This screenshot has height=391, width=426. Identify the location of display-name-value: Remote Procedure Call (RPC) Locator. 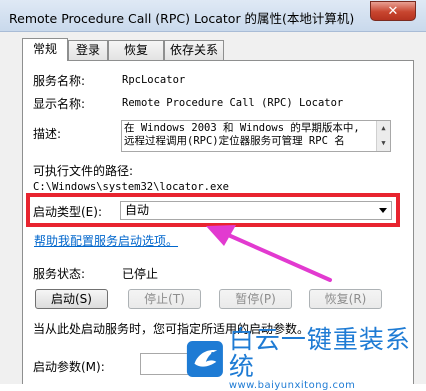
(233, 103).